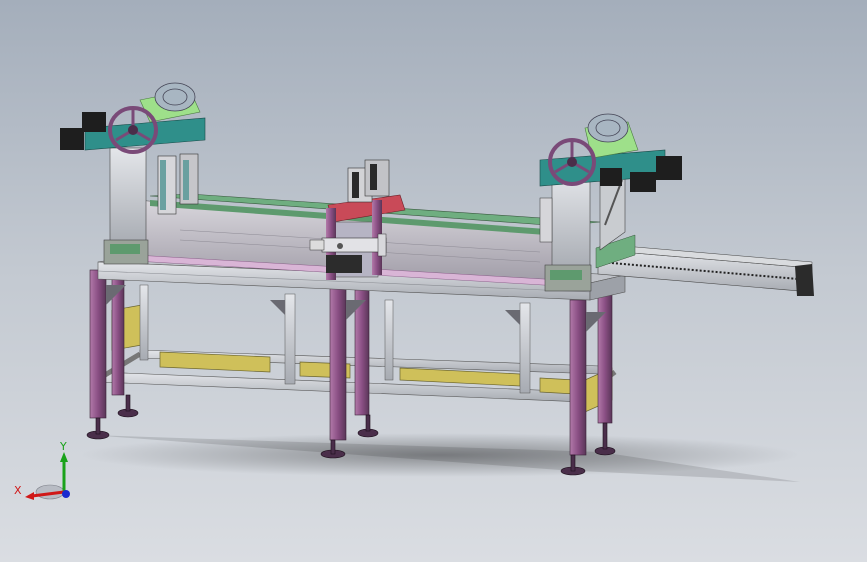 The width and height of the screenshot is (867, 562). Describe the element at coordinates (63, 446) in the screenshot. I see `y-axis-label: Y` at that location.